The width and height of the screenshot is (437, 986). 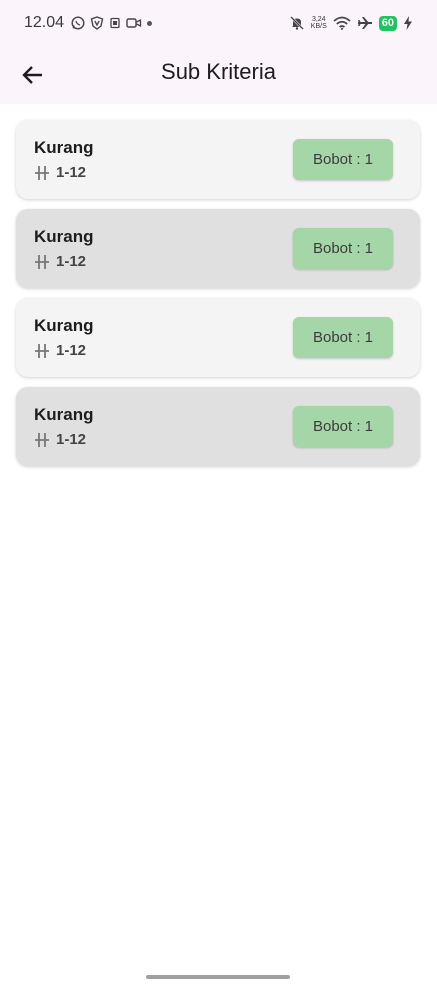 What do you see at coordinates (218, 71) in the screenshot?
I see `page-title: Sub Kriteria` at bounding box center [218, 71].